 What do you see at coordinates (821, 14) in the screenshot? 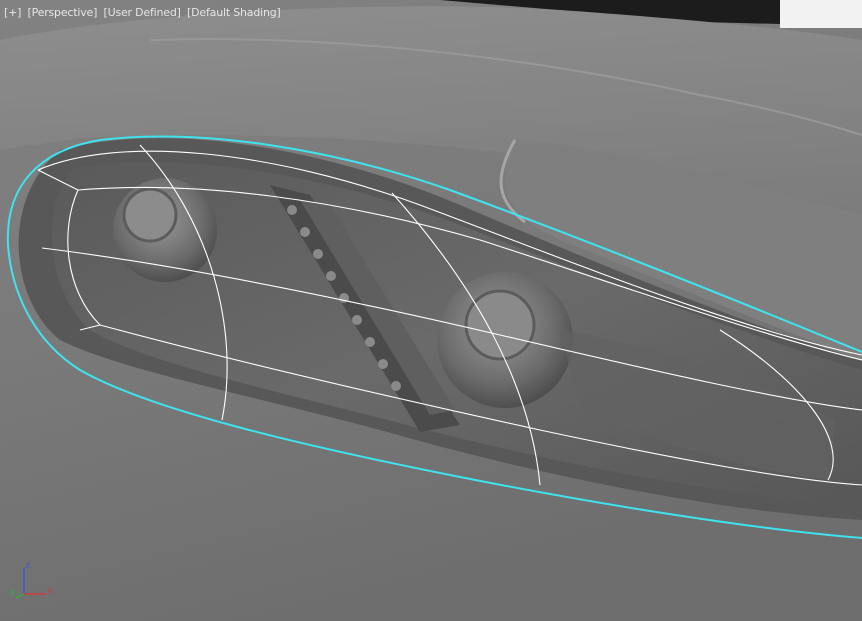
I see `background-light-area` at bounding box center [821, 14].